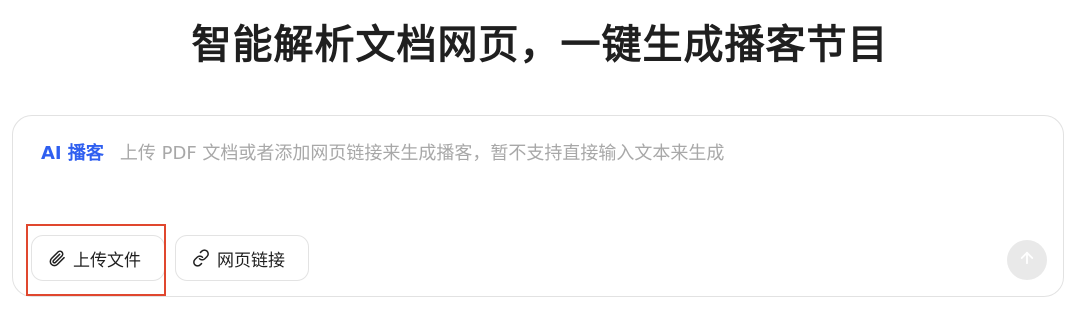  I want to click on link-icon, so click(201, 258).